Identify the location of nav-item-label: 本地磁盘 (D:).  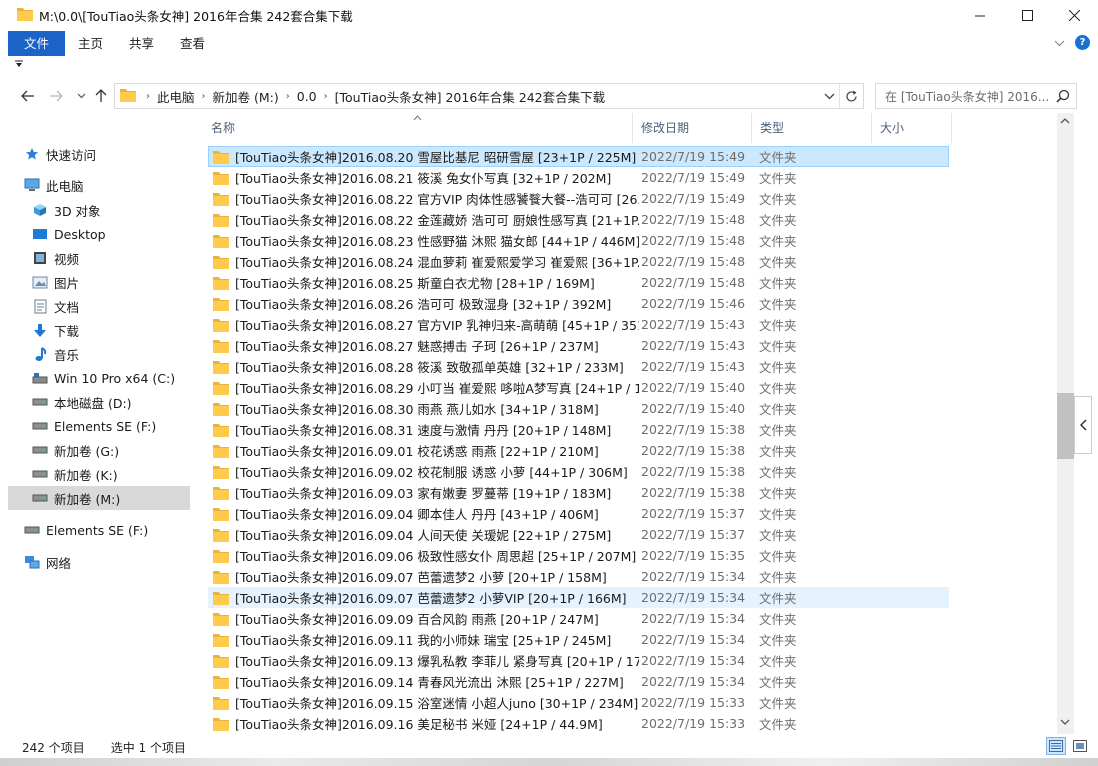
(93, 403).